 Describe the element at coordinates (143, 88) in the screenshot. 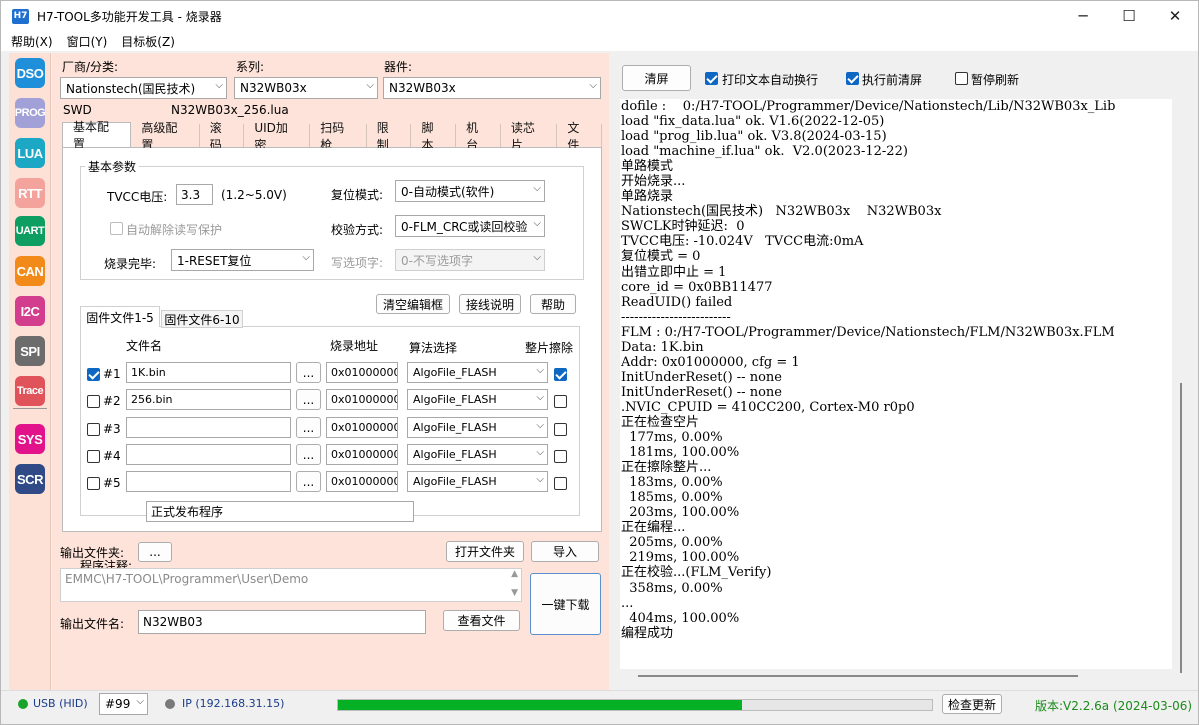

I see `vendor-select: Nationstech(国民技术) ⌵` at that location.